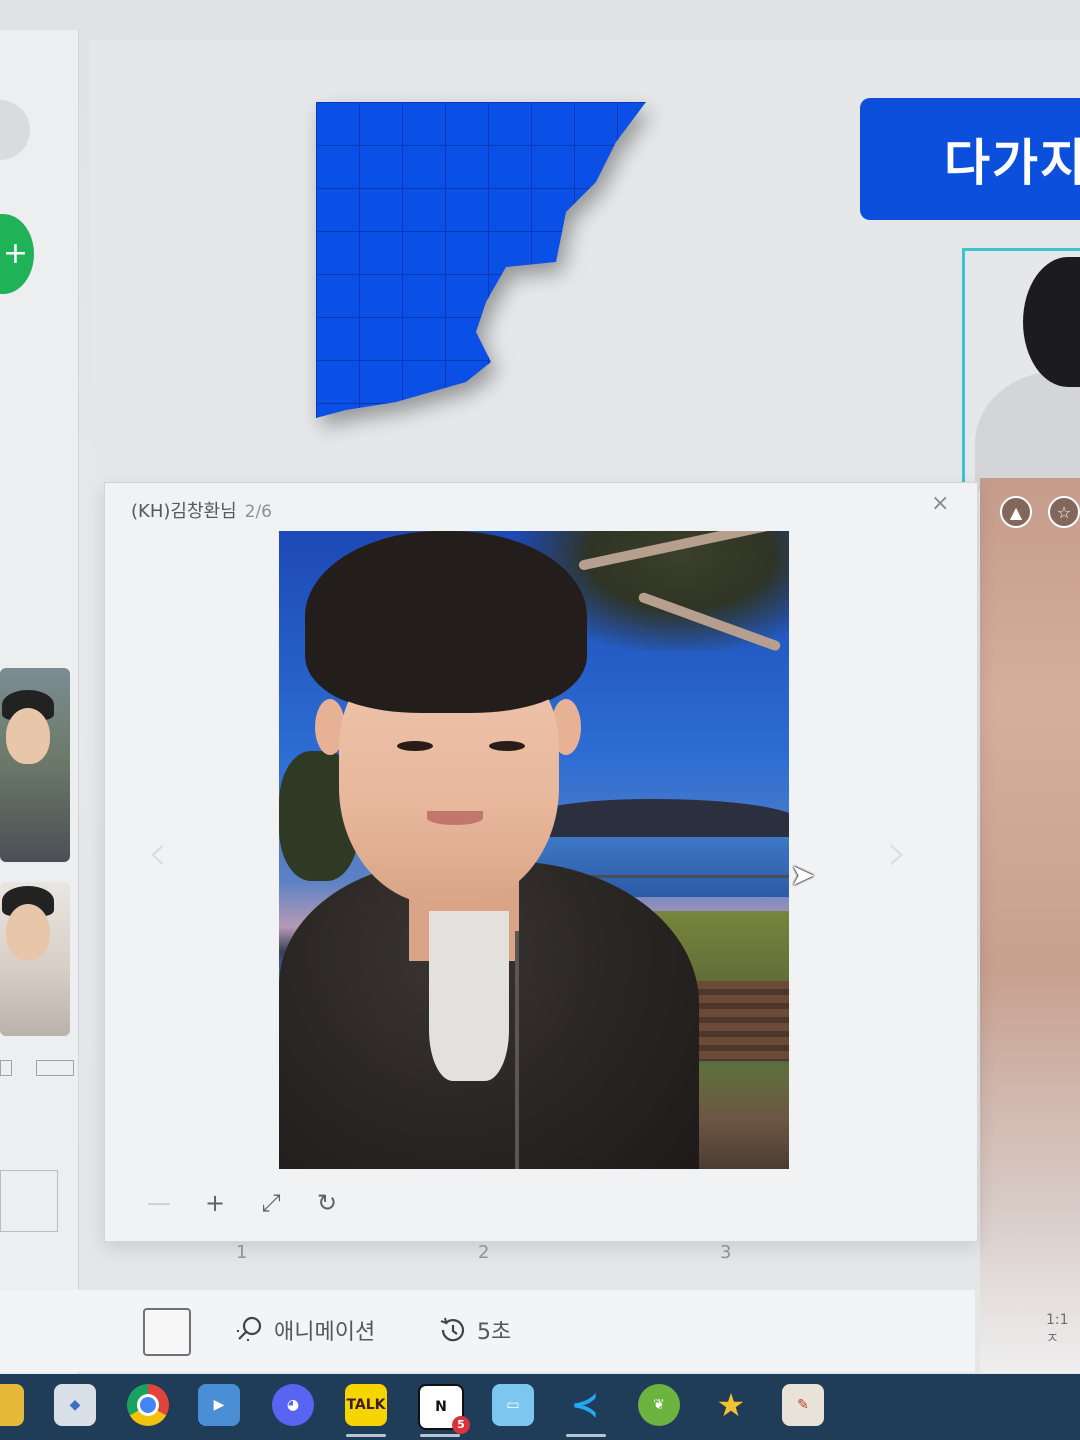 The height and width of the screenshot is (1440, 1080). Describe the element at coordinates (970, 159) in the screenshot. I see `slide-title-badge: 다가지` at that location.